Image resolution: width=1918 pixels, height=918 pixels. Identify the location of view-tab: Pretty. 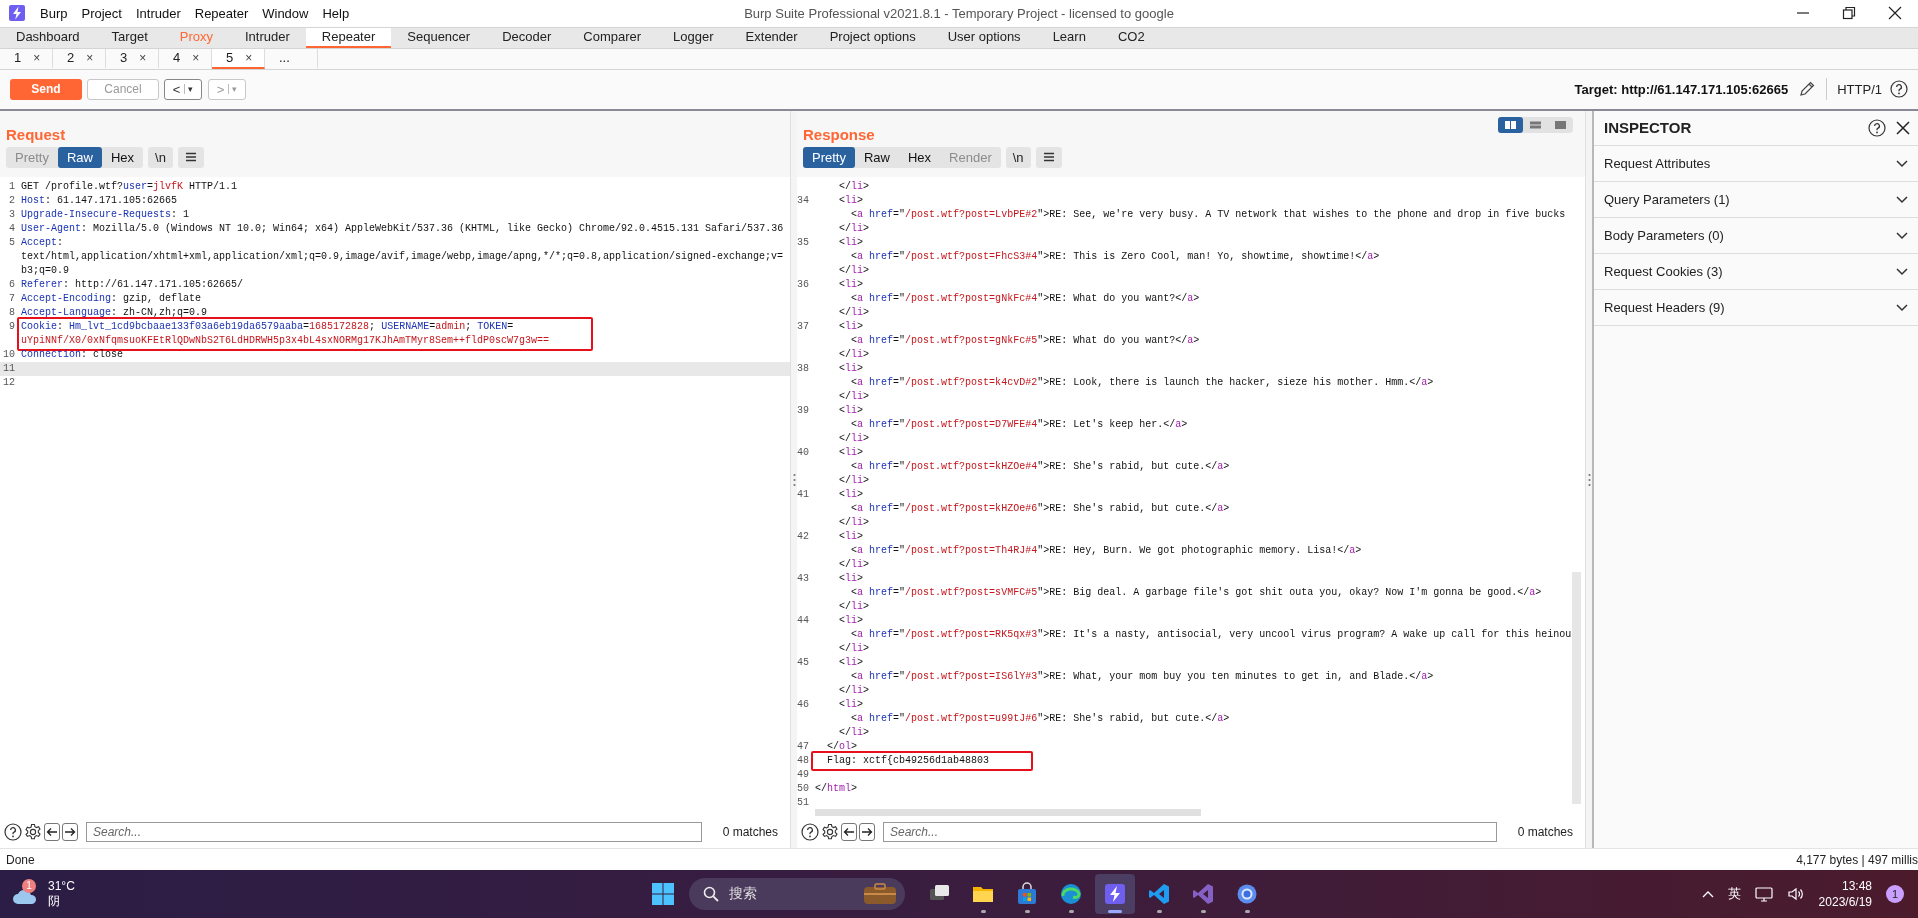
(829, 157).